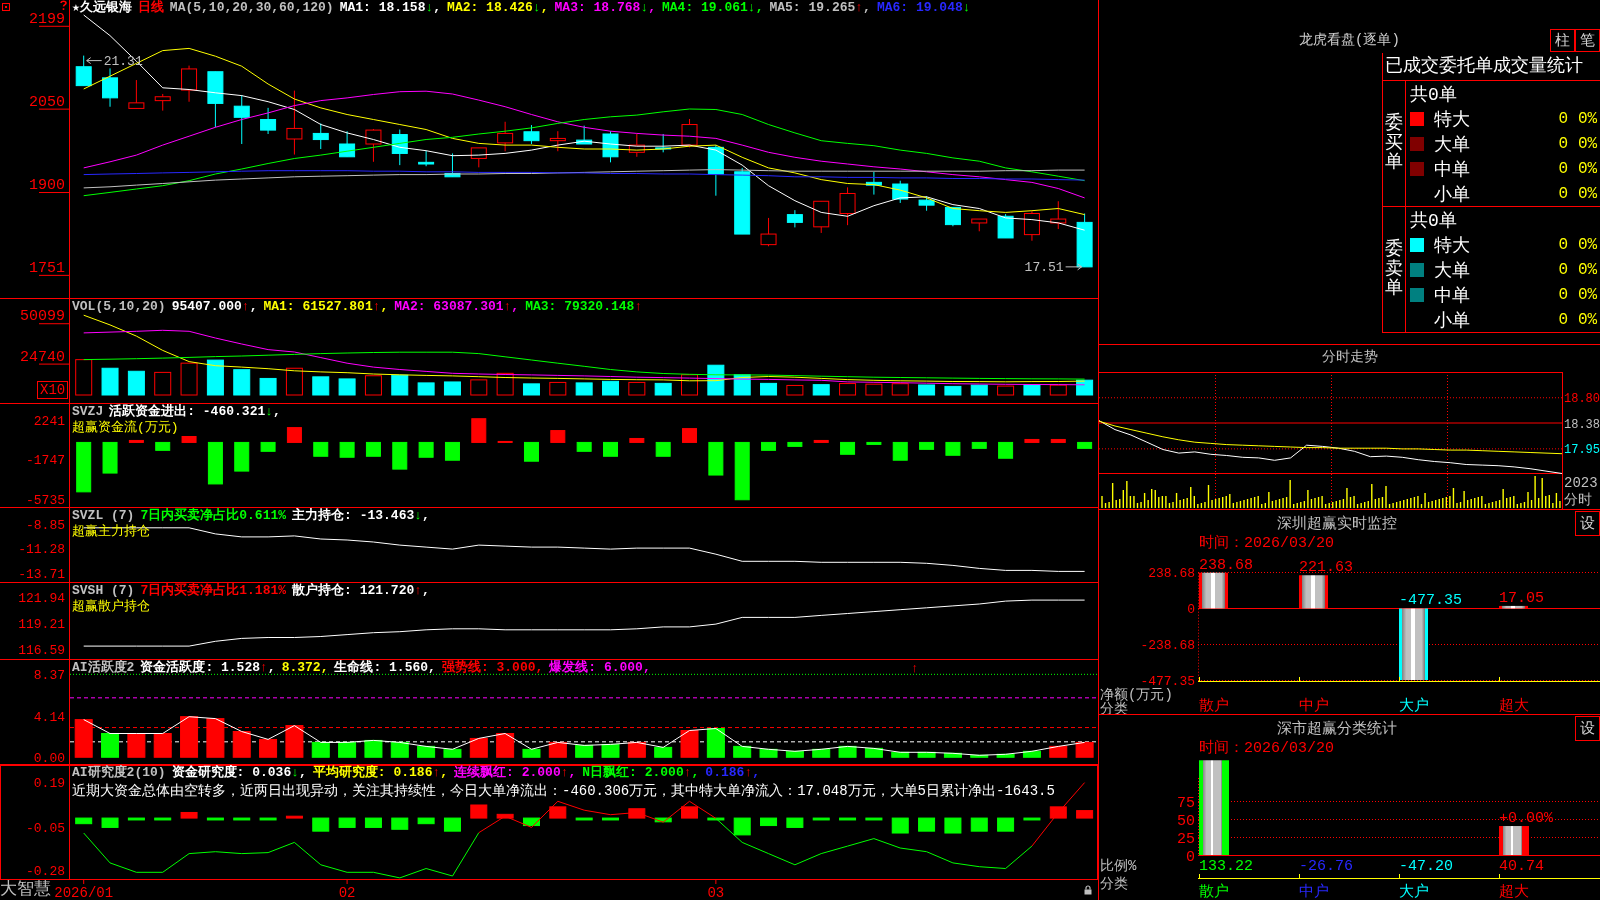 Image resolution: width=1600 pixels, height=900 pixels. I want to click on app-name: 大智慧, so click(25, 890).